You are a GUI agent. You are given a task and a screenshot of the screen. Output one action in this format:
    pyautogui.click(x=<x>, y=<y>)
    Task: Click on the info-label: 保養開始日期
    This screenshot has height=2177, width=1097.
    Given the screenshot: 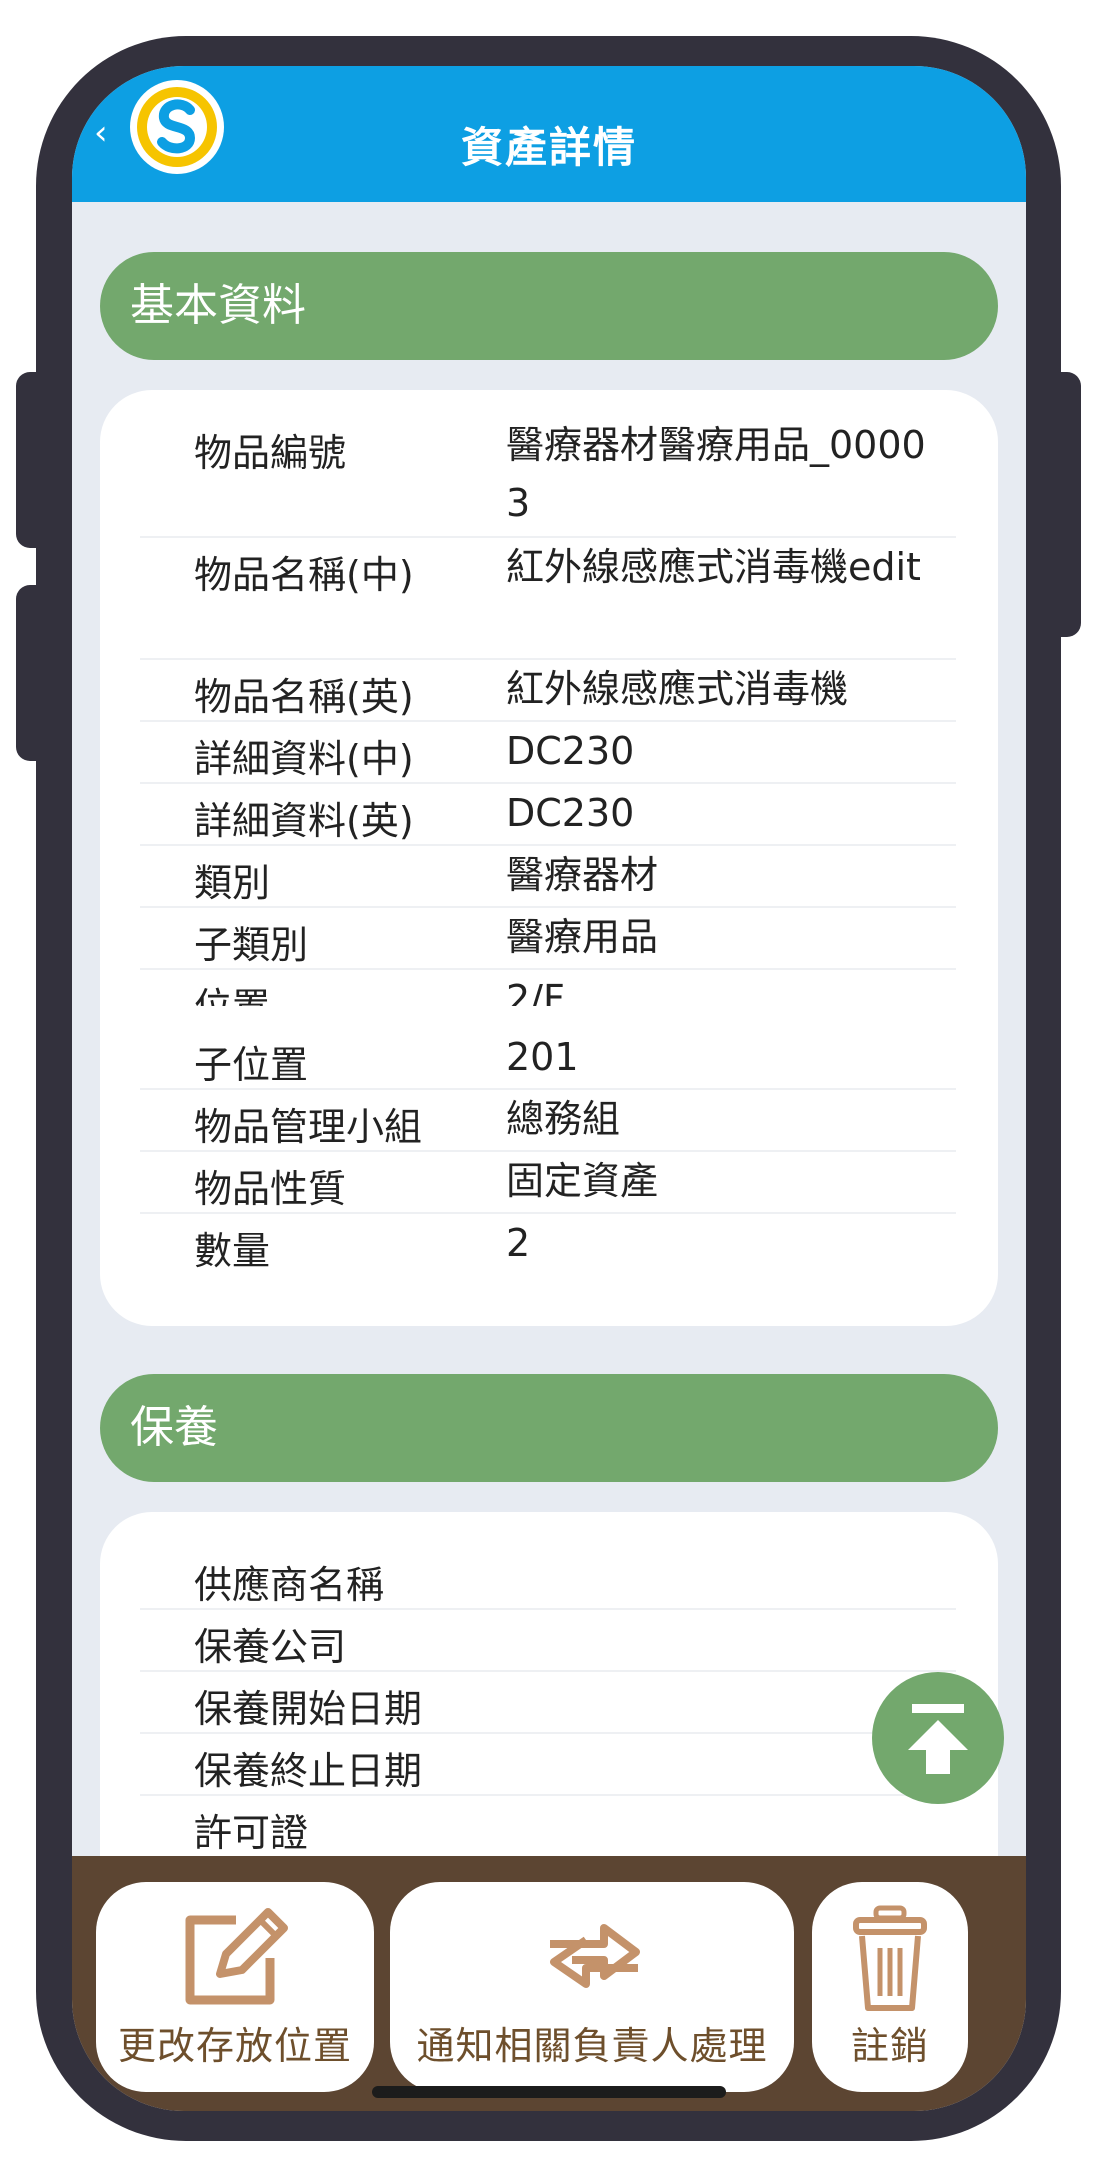 What is the action you would take?
    pyautogui.click(x=308, y=1709)
    